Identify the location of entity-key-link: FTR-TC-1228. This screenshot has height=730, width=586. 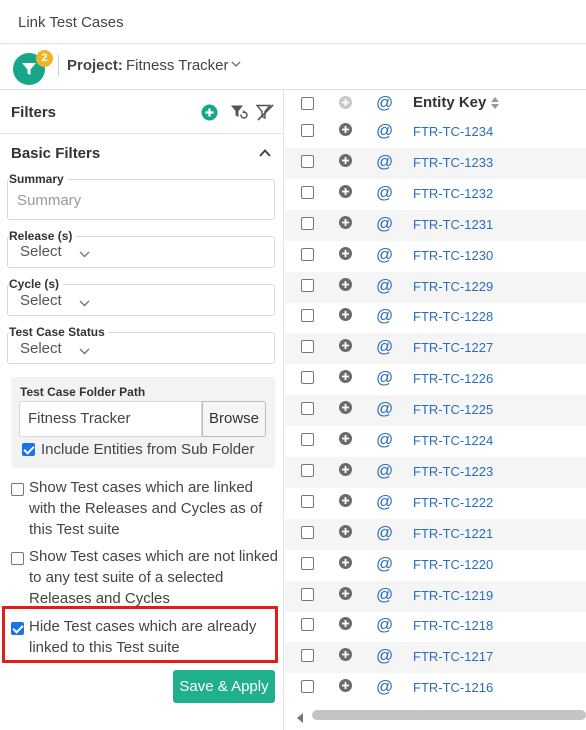
(453, 316).